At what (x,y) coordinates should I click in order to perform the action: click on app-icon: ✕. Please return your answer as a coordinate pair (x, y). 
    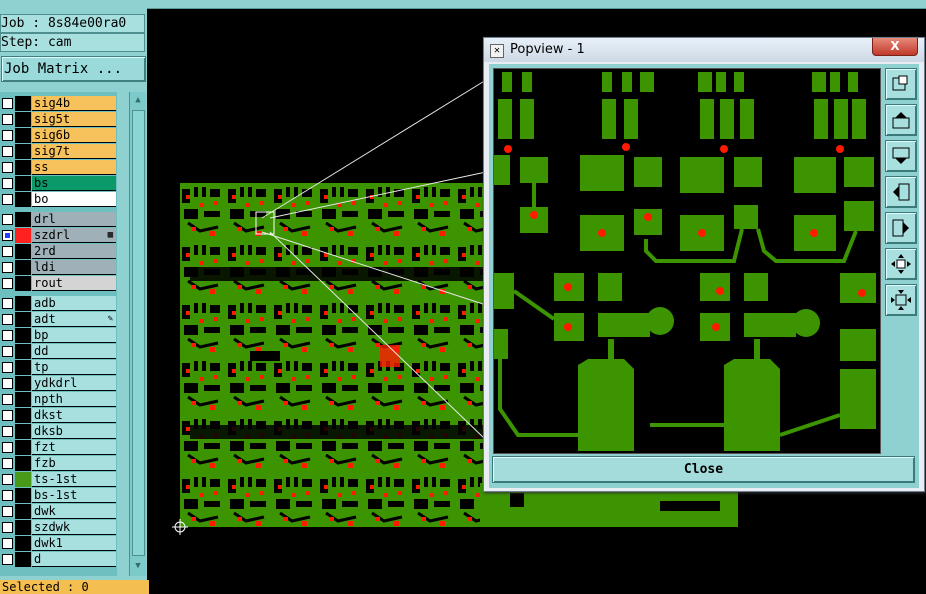
    Looking at the image, I should click on (497, 51).